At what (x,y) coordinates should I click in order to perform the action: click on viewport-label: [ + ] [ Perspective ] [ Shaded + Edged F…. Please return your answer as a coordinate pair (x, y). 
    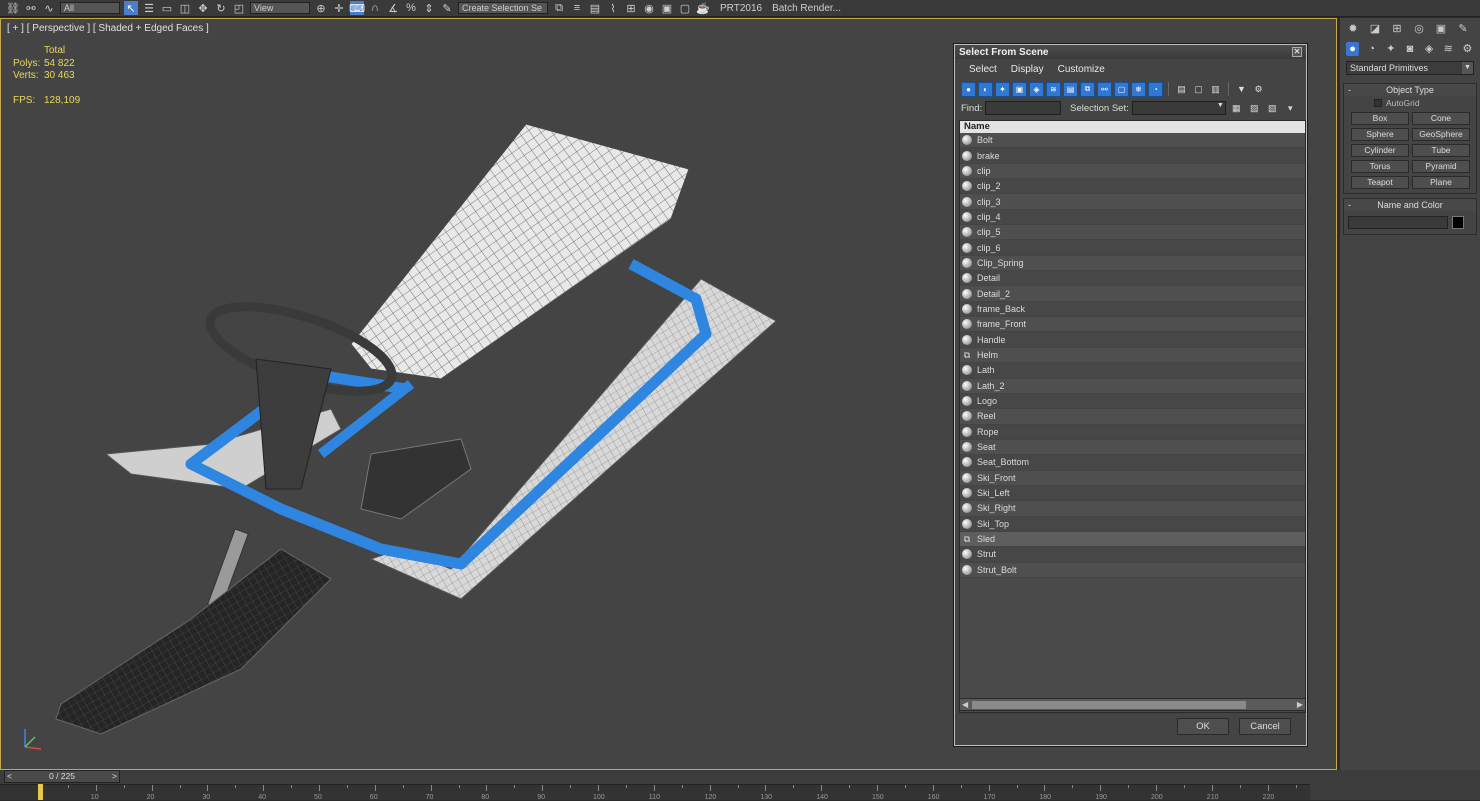
    Looking at the image, I should click on (108, 28).